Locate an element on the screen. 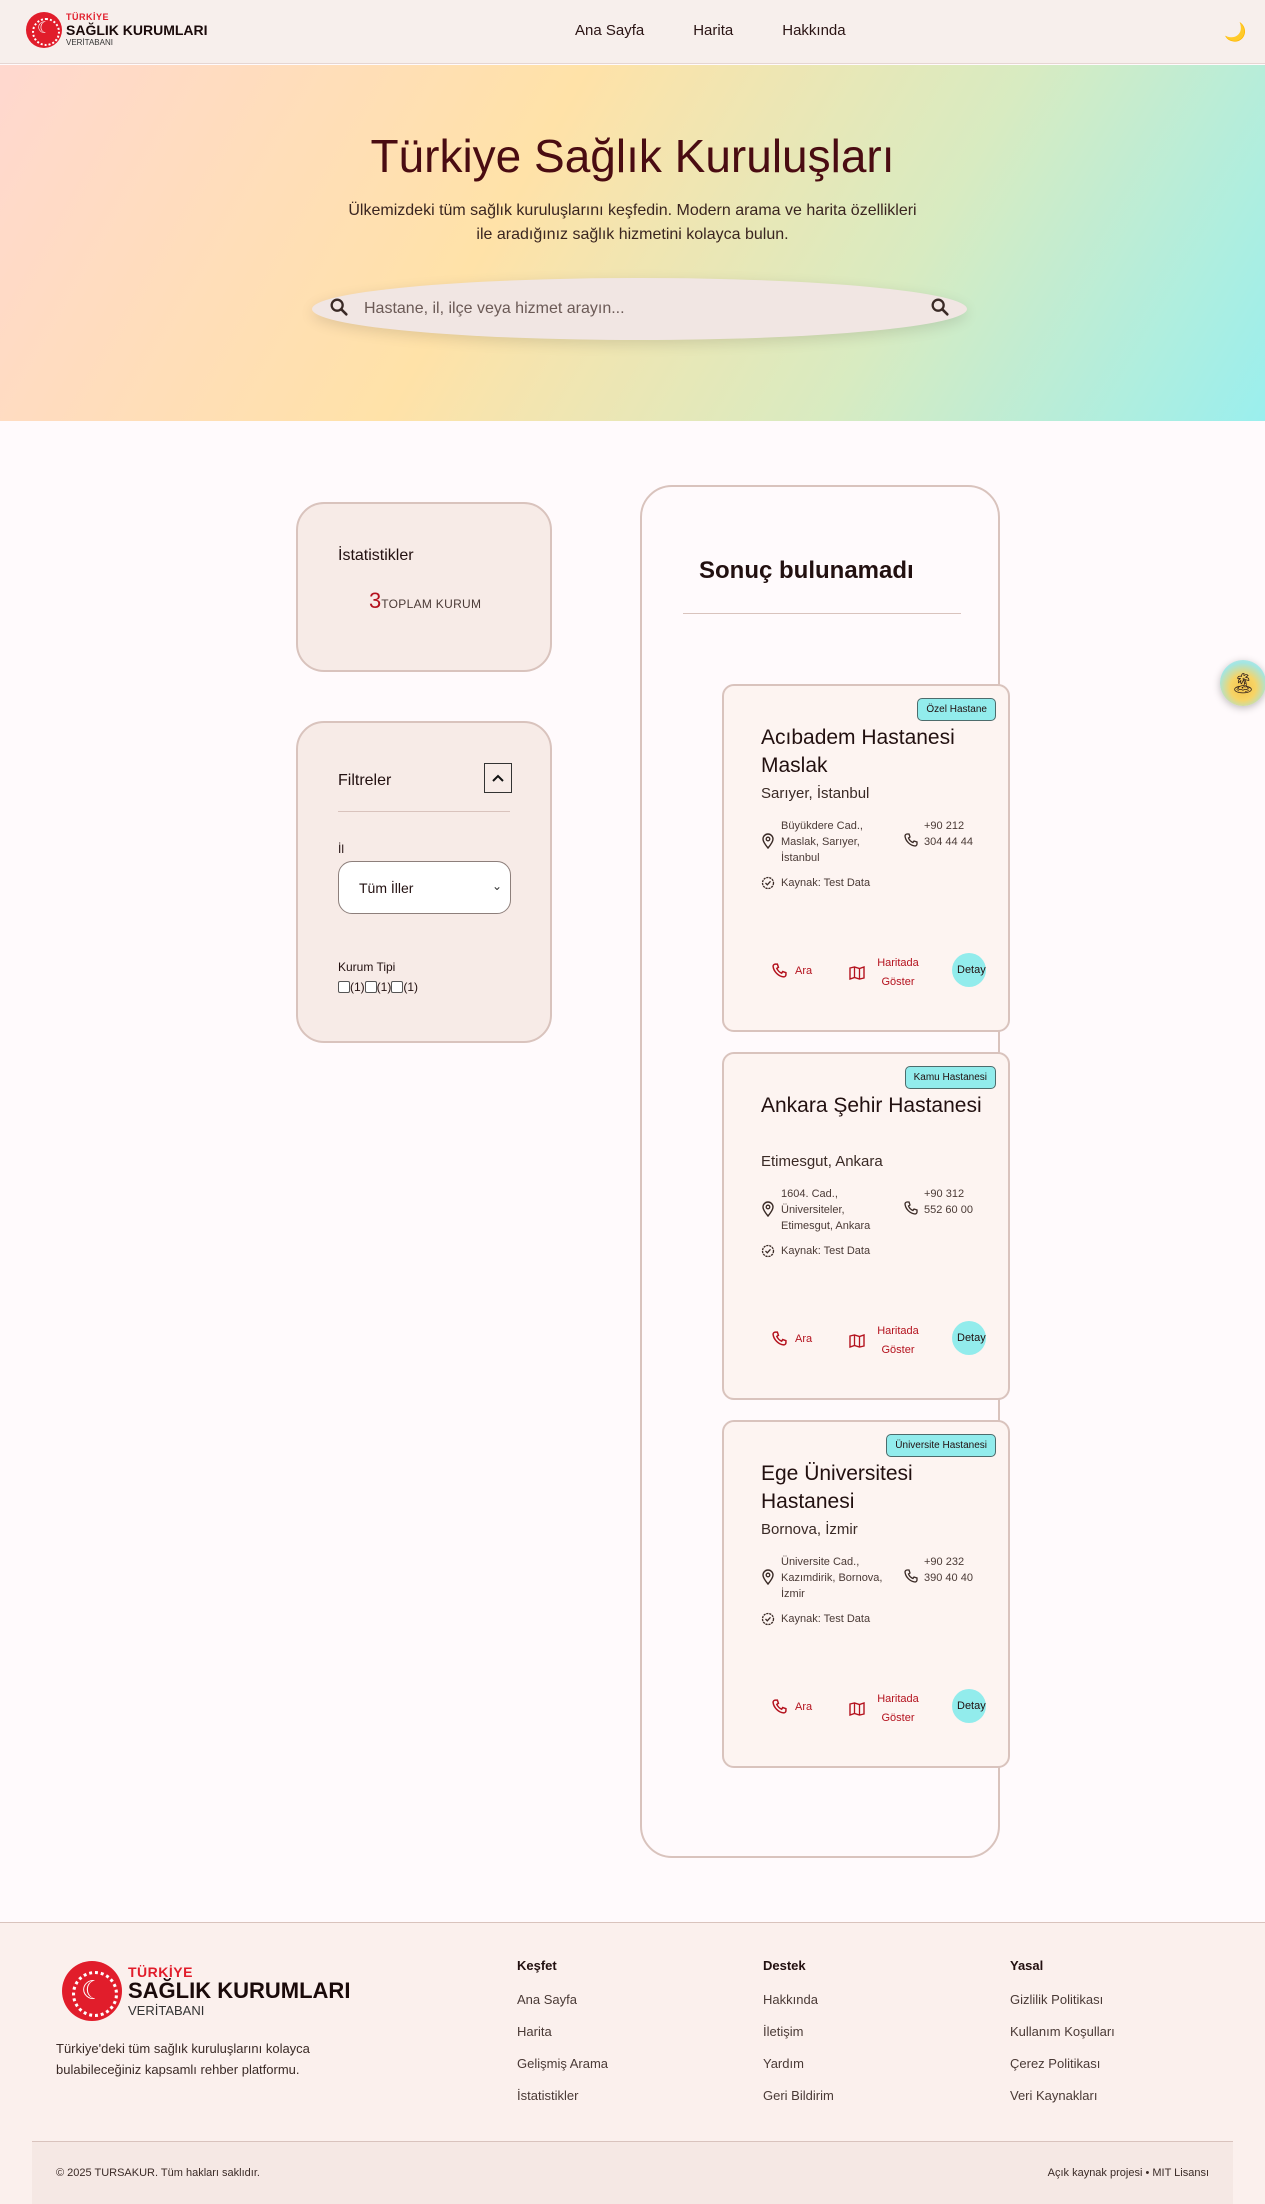  footer-link: Gizlilik Politikası is located at coordinates (1062, 1999).